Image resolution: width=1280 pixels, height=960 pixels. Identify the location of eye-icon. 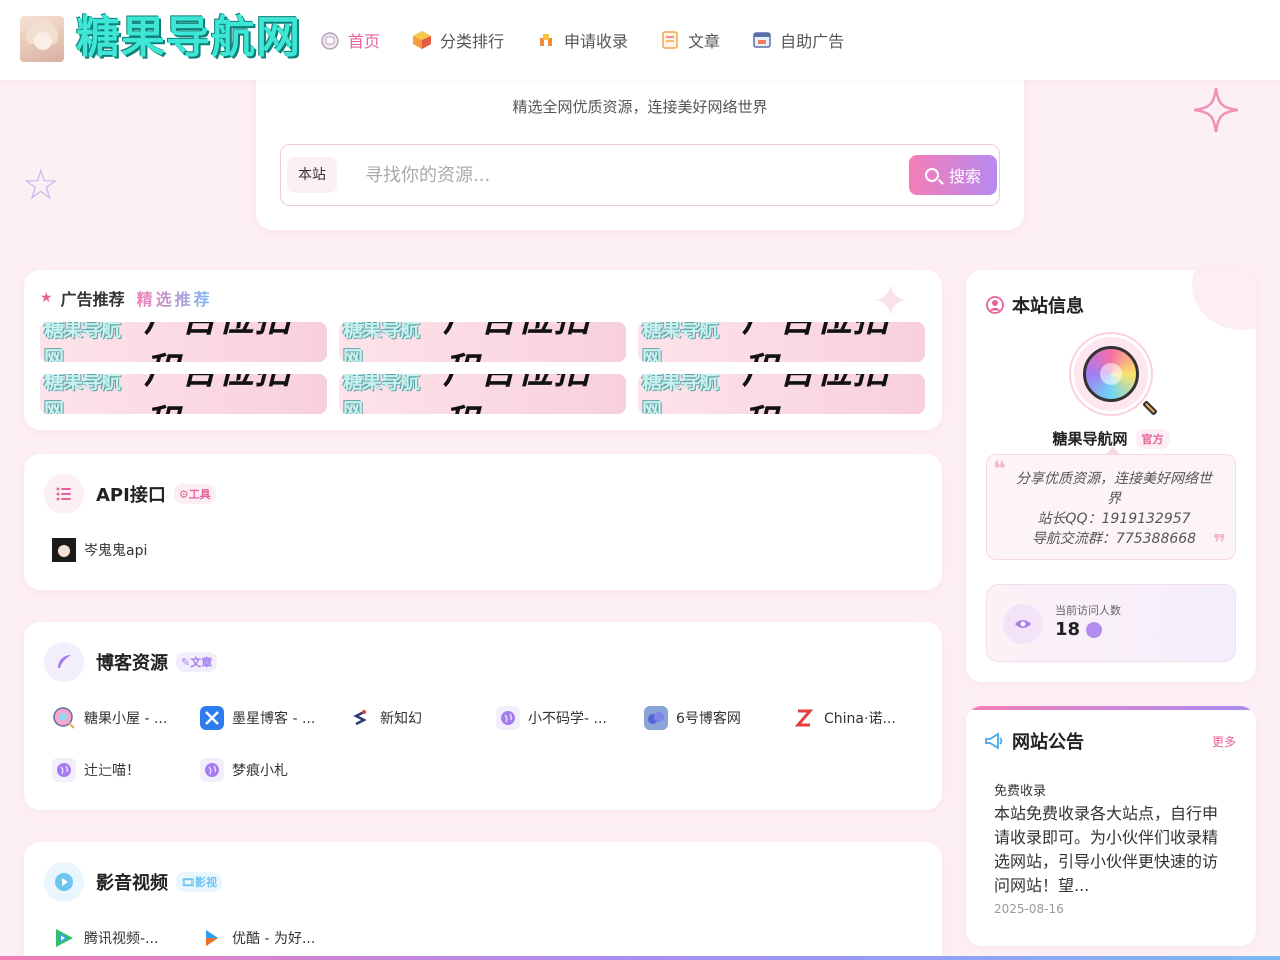
(1023, 624).